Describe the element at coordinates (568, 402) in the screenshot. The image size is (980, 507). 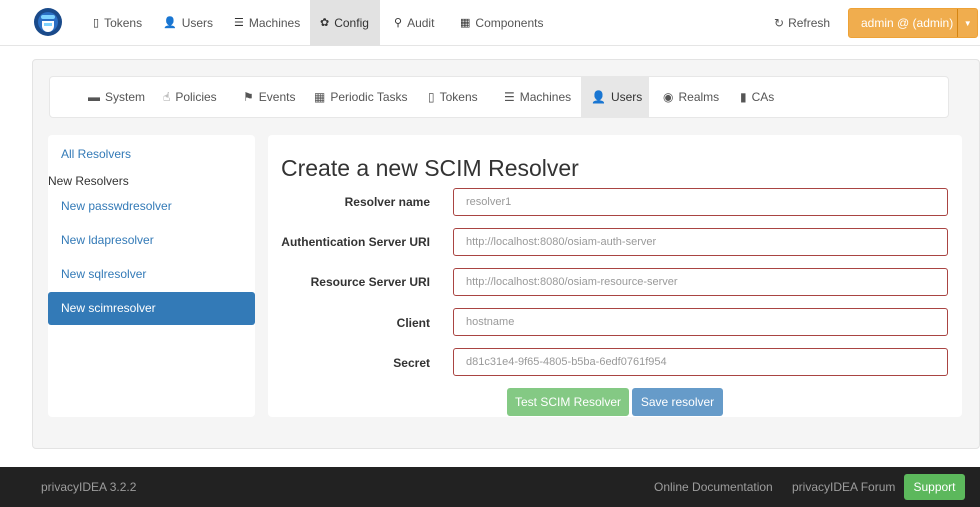
I see `test-scim-resolver-button: Test SCIM Resolver` at that location.